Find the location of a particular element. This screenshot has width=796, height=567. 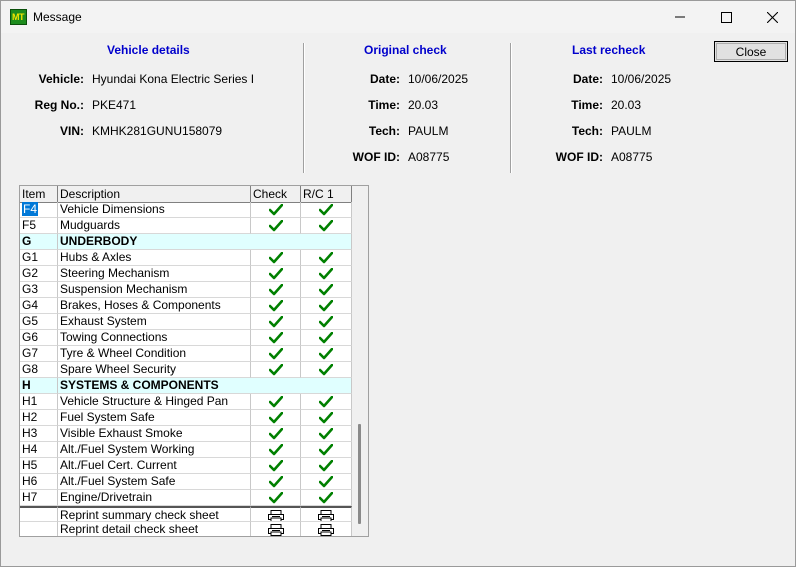

vehicle-label: Vehicle: is located at coordinates (61, 79).